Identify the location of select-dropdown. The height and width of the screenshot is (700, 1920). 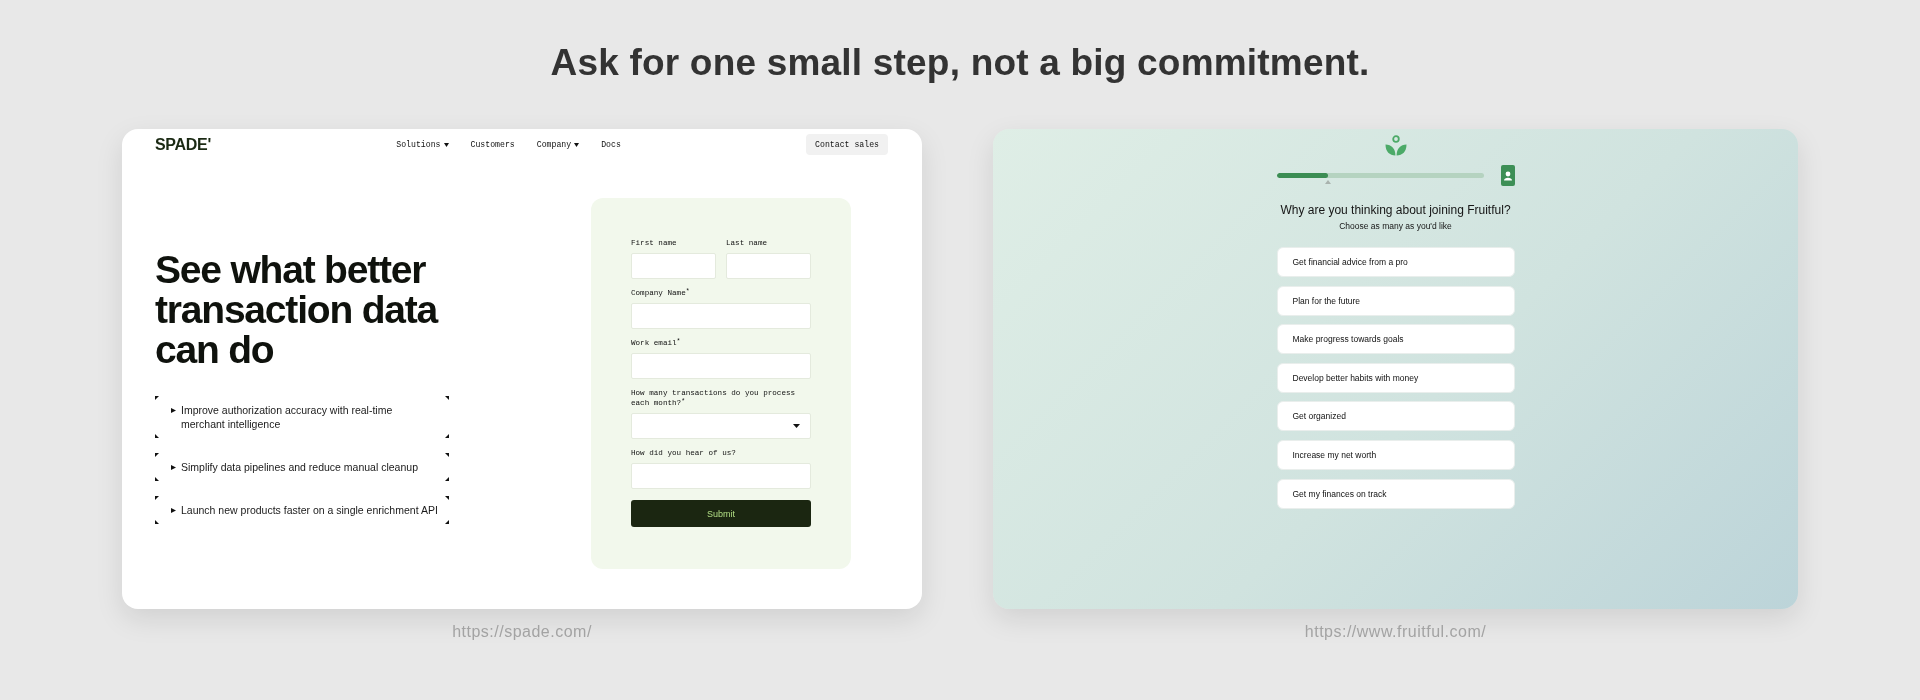
(721, 426).